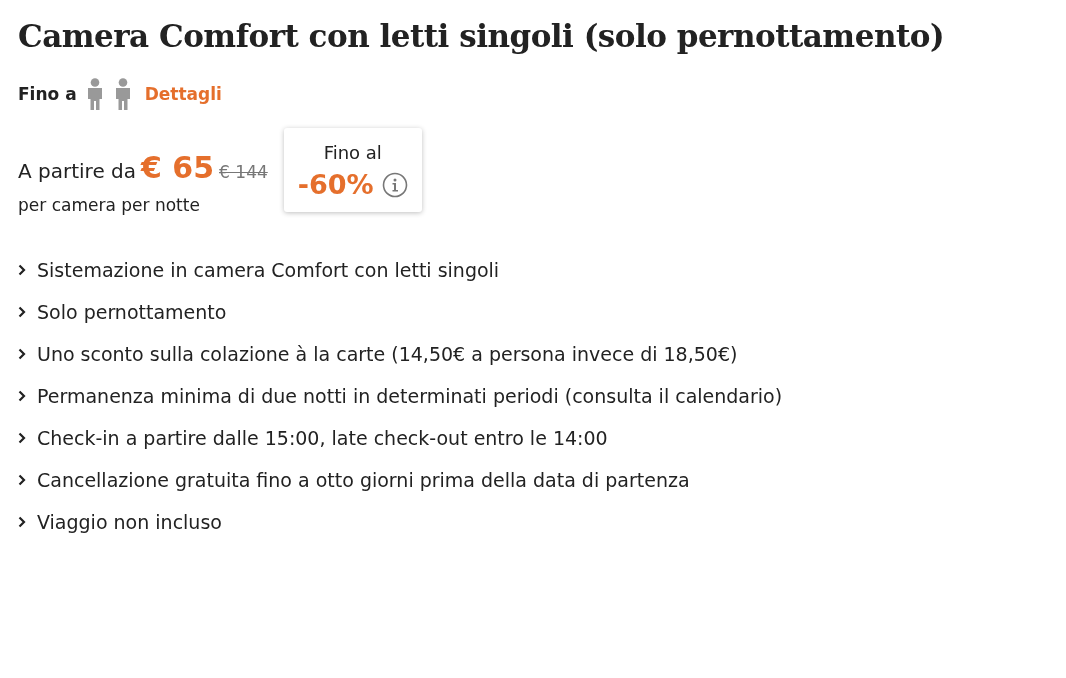 This screenshot has height=678, width=1066. Describe the element at coordinates (352, 152) in the screenshot. I see `discount-label: Fino al` at that location.